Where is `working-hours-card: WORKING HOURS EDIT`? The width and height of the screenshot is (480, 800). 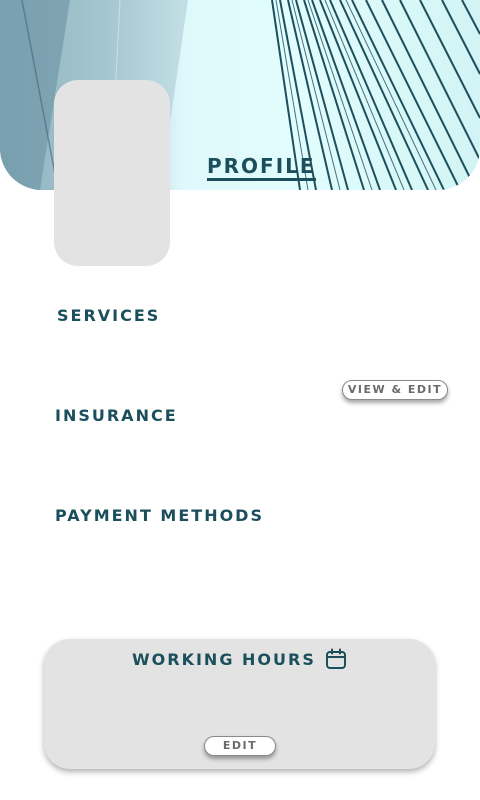 working-hours-card: WORKING HOURS EDIT is located at coordinates (239, 704).